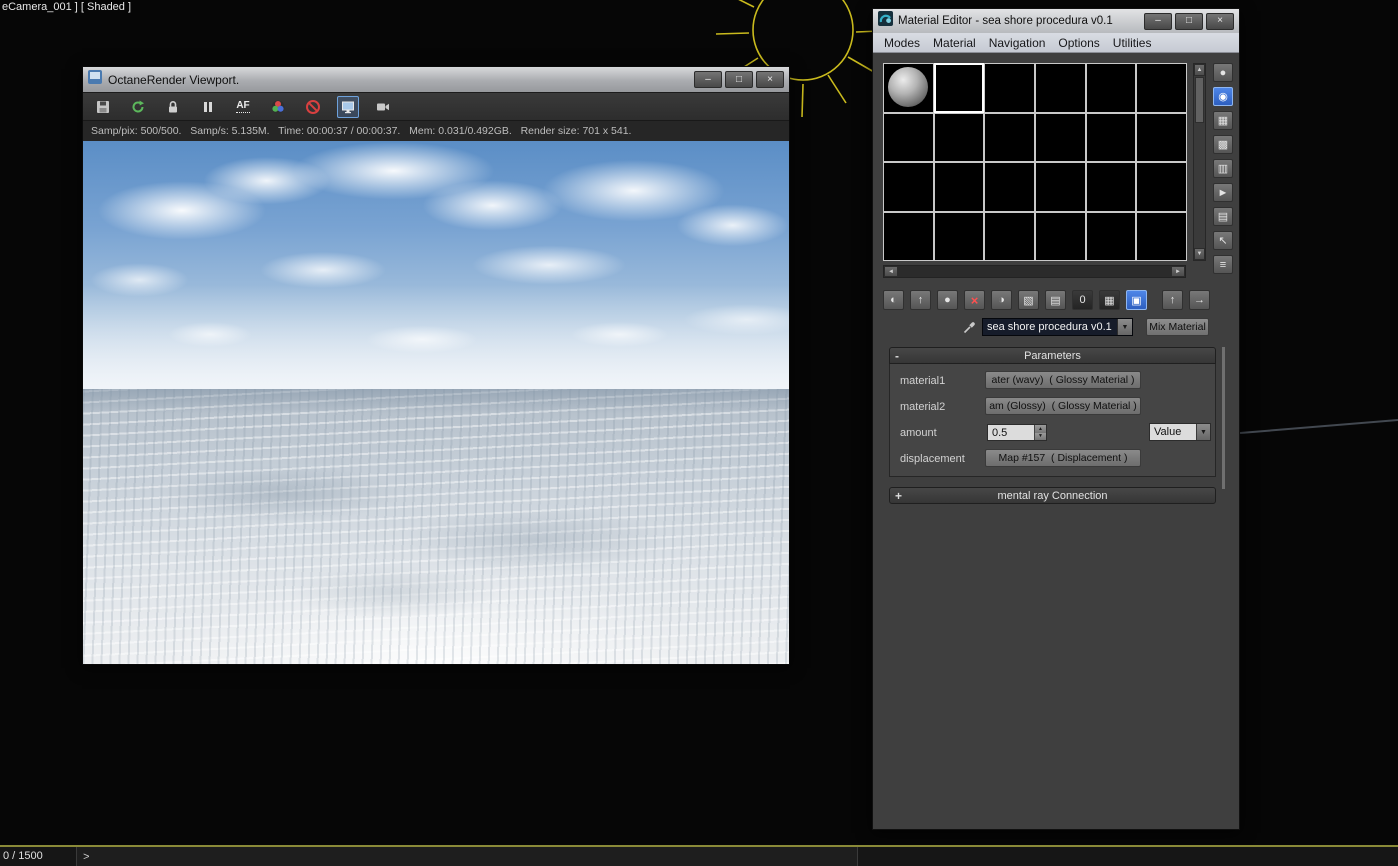 This screenshot has width=1398, height=866. I want to click on scroll-down-icon: ▼, so click(1199, 254).